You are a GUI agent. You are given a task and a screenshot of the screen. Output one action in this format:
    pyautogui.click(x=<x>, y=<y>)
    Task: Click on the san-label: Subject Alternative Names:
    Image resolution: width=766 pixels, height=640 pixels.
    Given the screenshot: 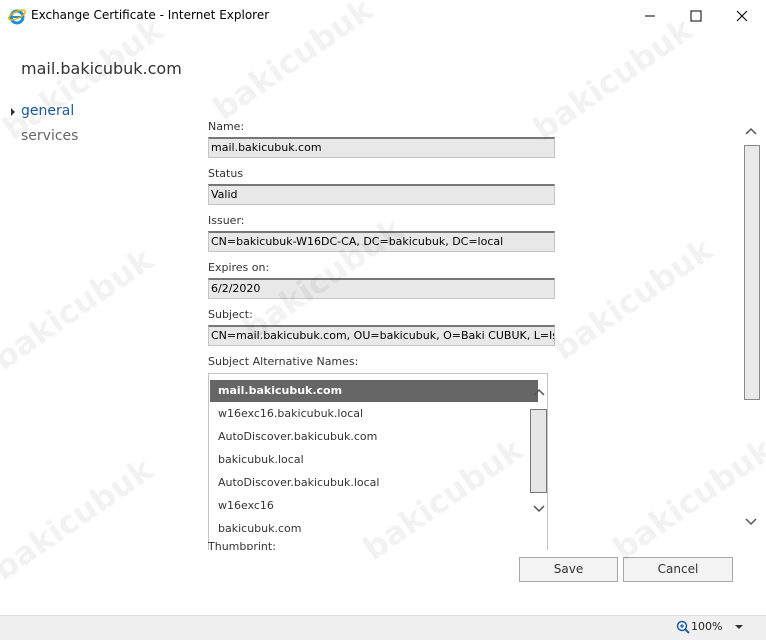 What is the action you would take?
    pyautogui.click(x=283, y=361)
    